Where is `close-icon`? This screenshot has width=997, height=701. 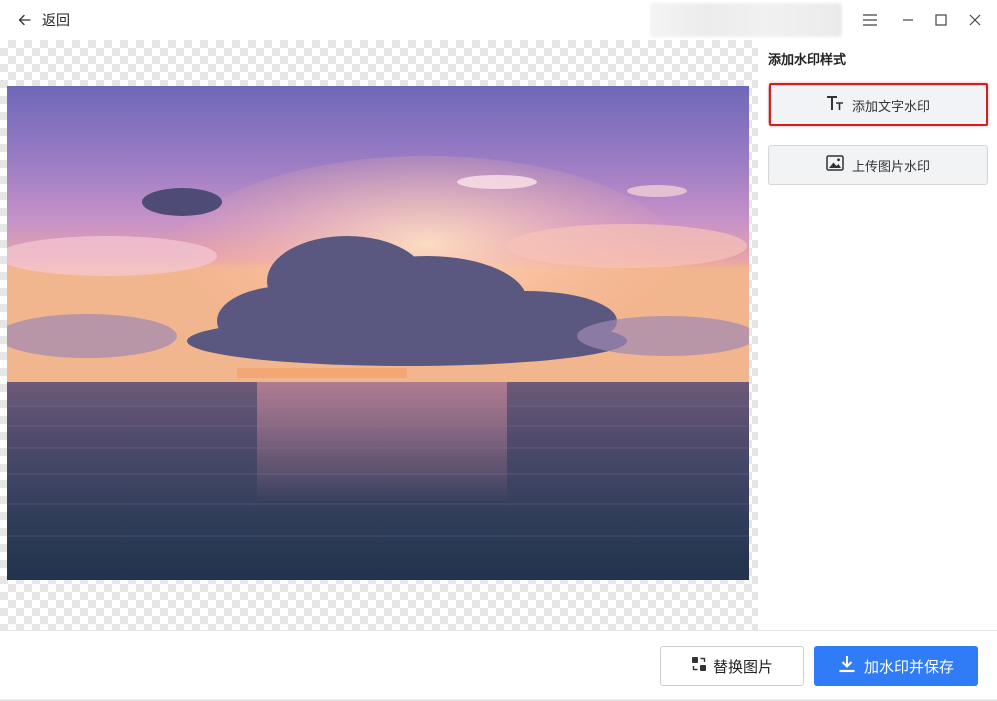
close-icon is located at coordinates (975, 20).